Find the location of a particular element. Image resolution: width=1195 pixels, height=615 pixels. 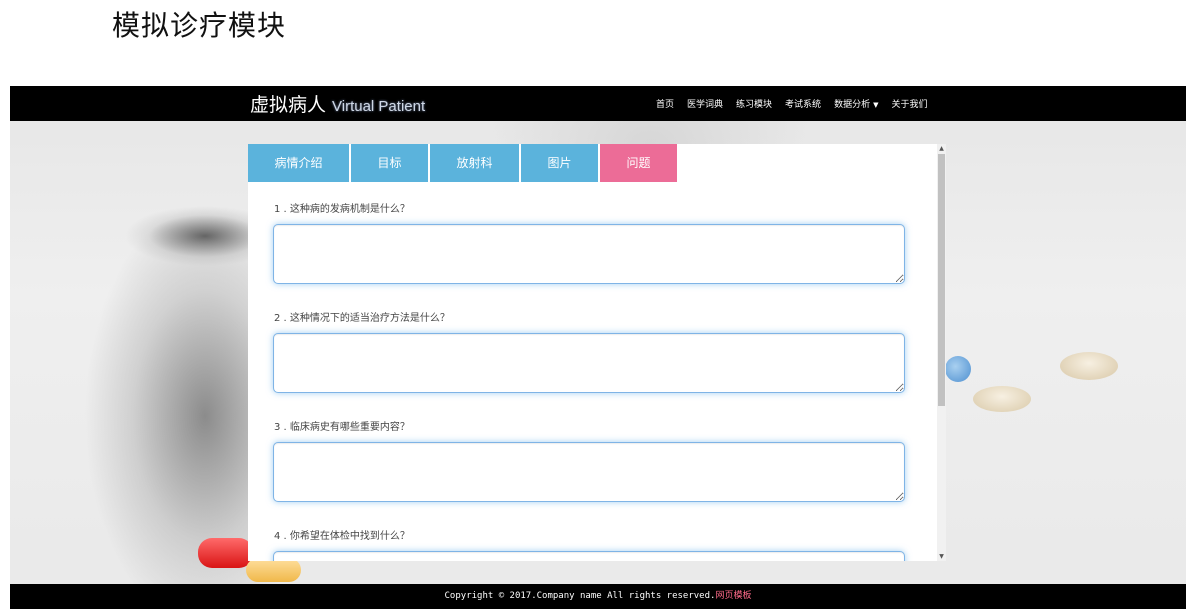

scroll-up-arrow-icon: ▲ is located at coordinates (941, 148).